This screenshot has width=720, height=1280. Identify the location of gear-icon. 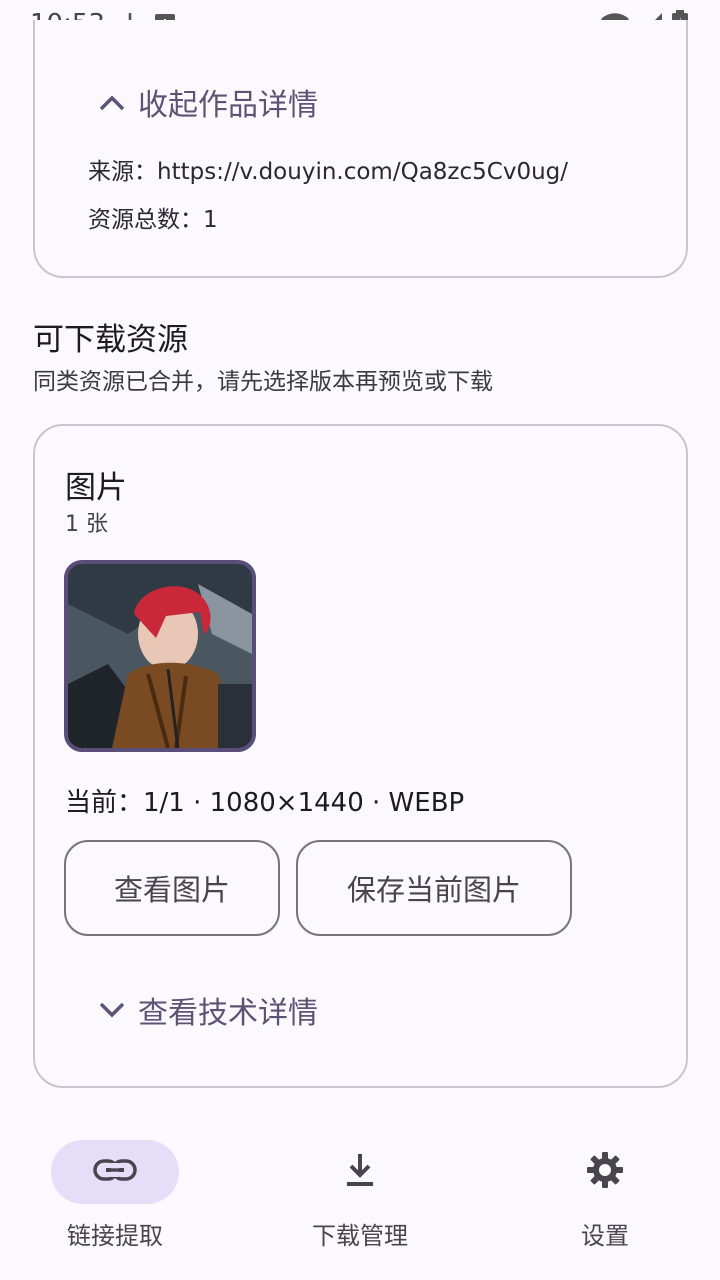
(605, 1172).